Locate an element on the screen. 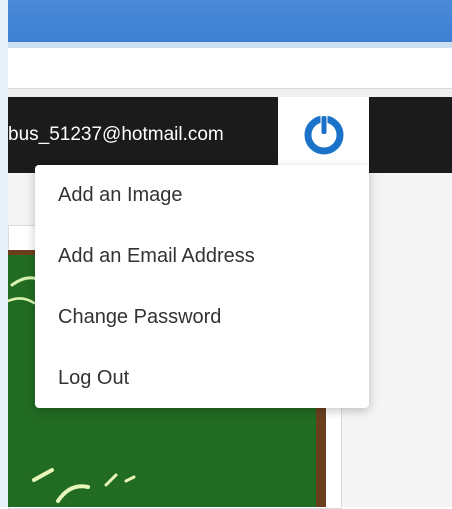 This screenshot has height=509, width=452. power-button is located at coordinates (323, 135).